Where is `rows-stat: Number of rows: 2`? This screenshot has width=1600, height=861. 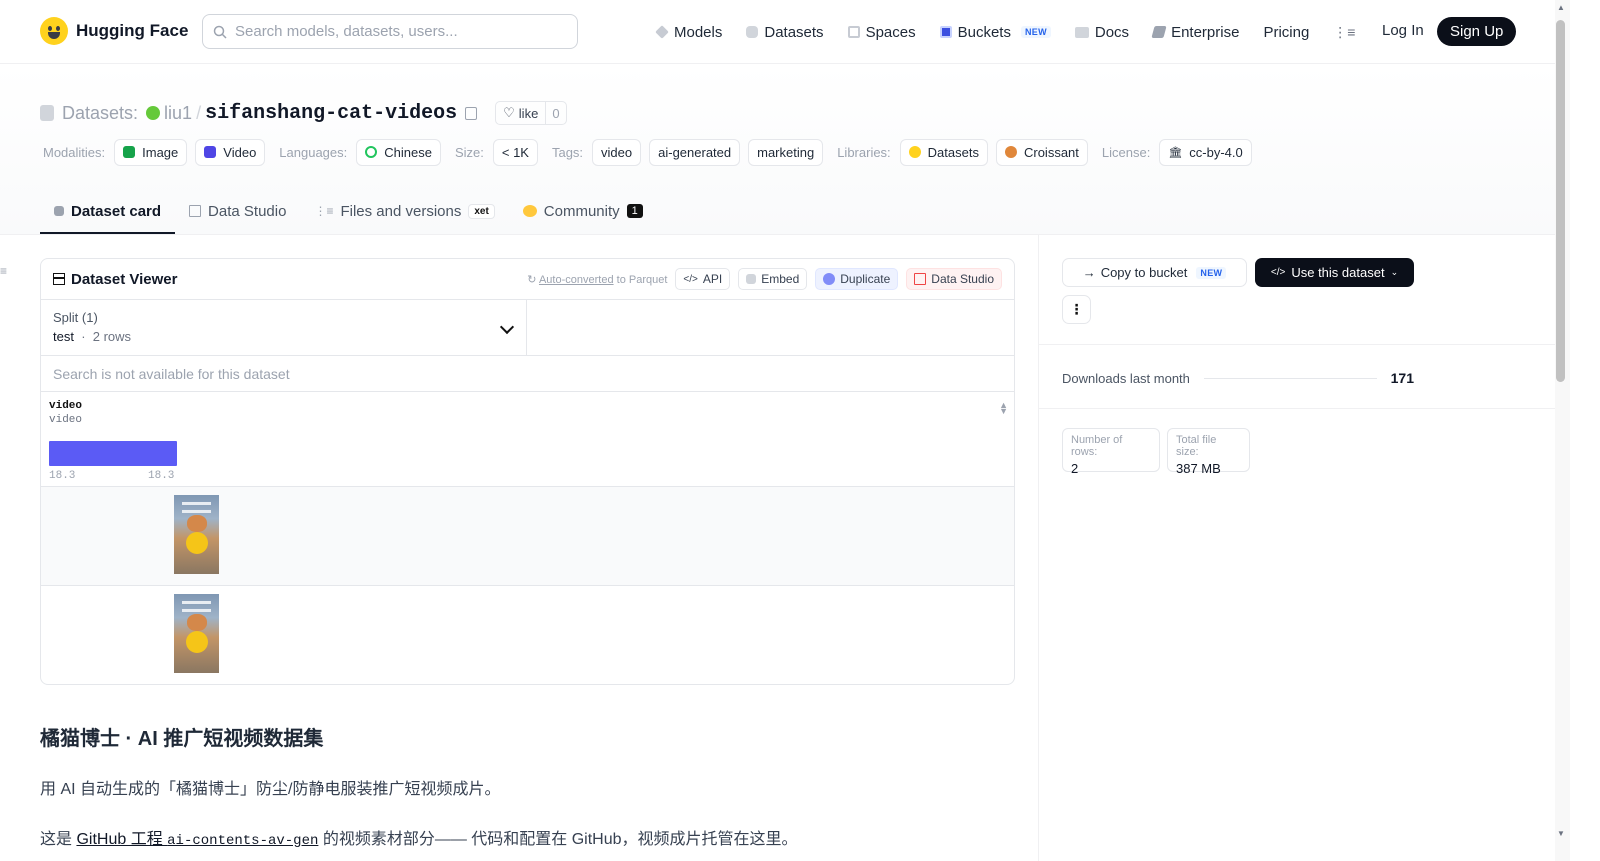 rows-stat: Number of rows: 2 is located at coordinates (1111, 452).